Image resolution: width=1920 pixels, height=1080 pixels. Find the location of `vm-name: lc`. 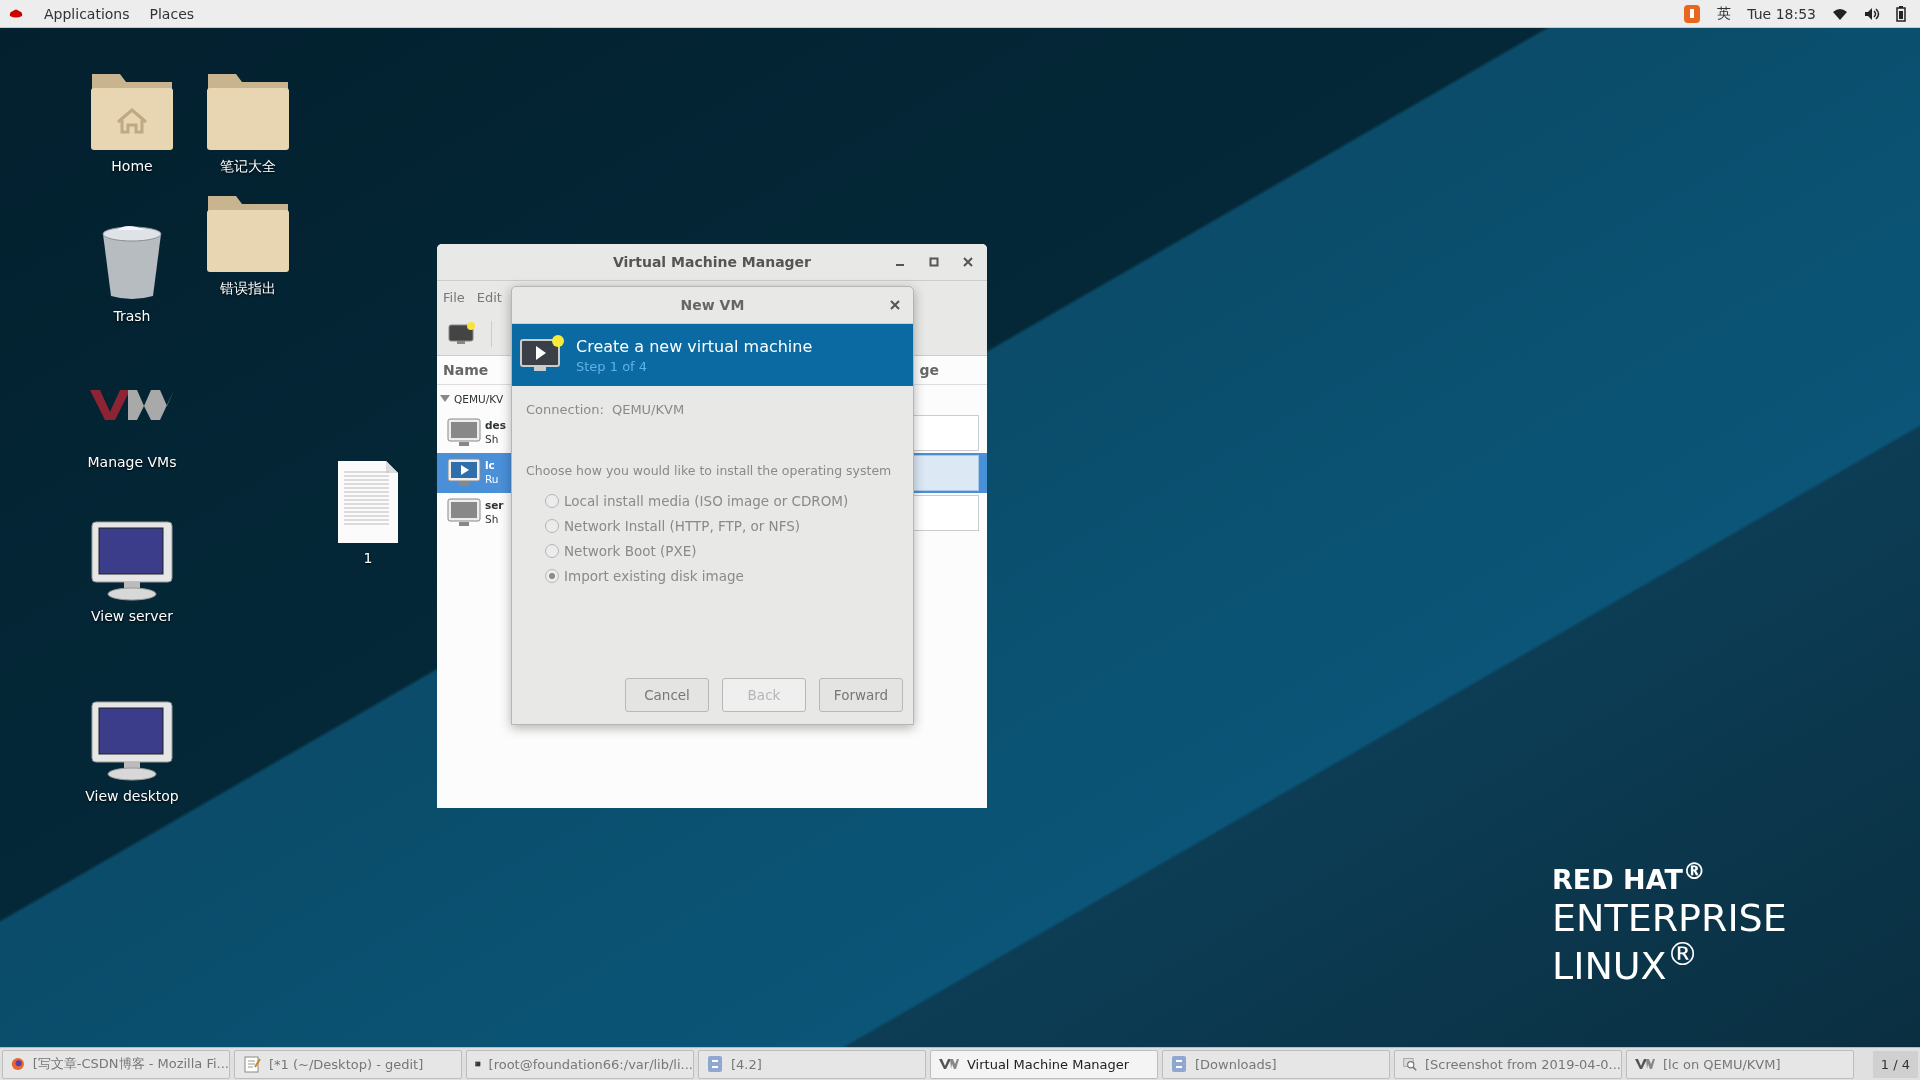

vm-name: lc is located at coordinates (490, 466).